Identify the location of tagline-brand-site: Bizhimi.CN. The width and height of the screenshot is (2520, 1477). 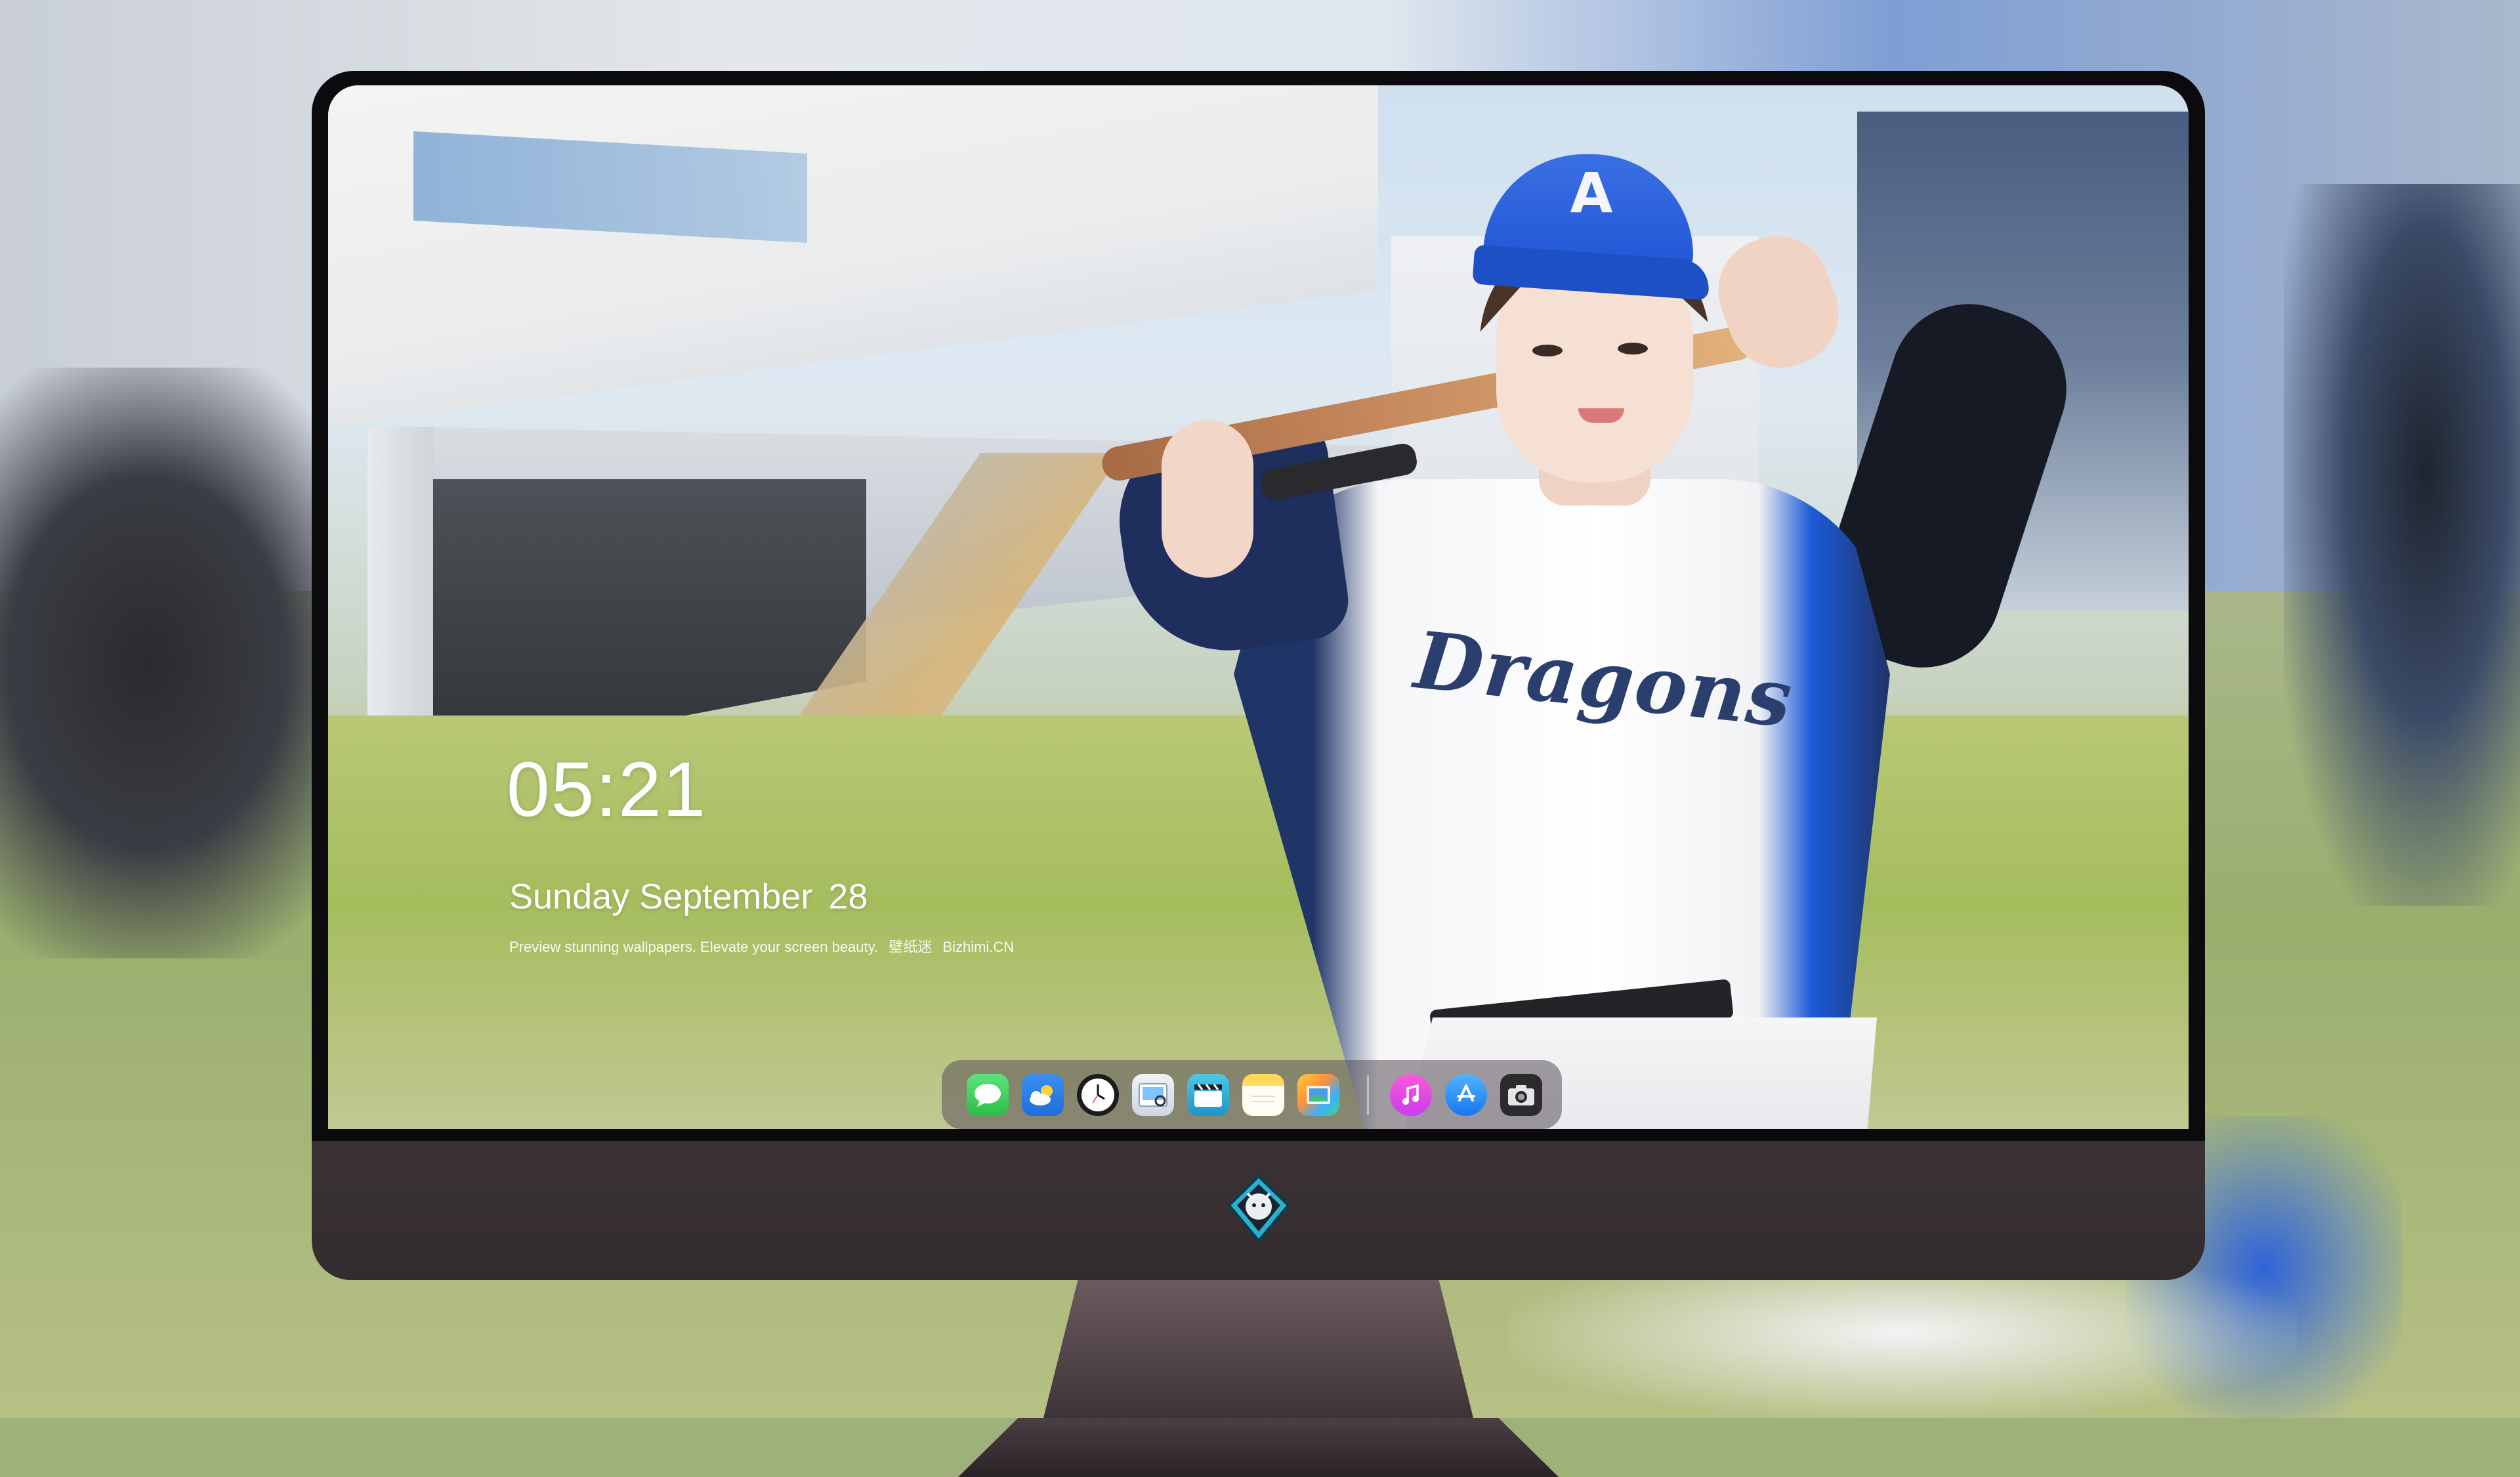
(978, 947).